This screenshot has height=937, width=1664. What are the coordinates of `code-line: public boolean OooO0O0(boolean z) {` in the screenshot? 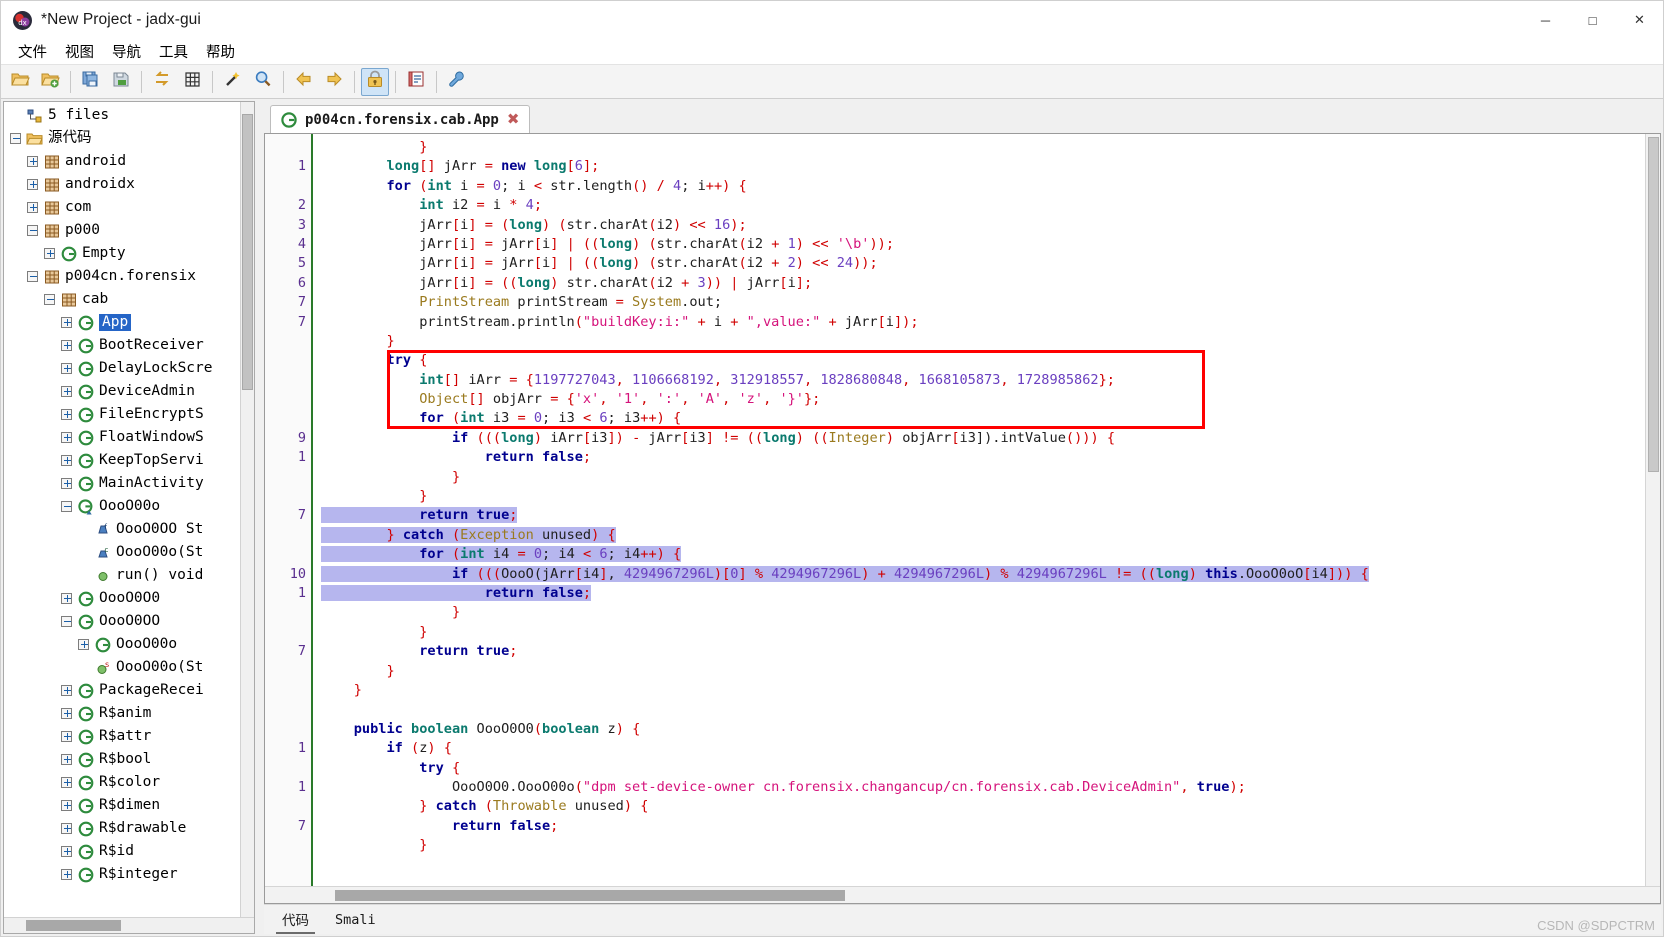 It's located at (986, 729).